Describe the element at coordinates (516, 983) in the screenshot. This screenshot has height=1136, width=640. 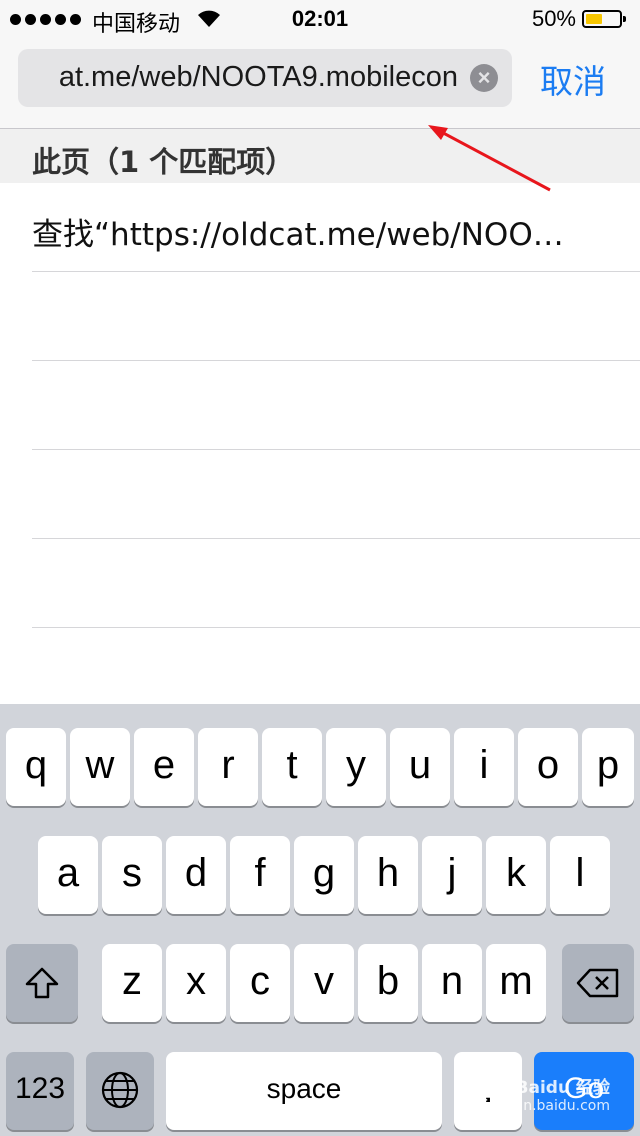
I see `key-m: m` at that location.